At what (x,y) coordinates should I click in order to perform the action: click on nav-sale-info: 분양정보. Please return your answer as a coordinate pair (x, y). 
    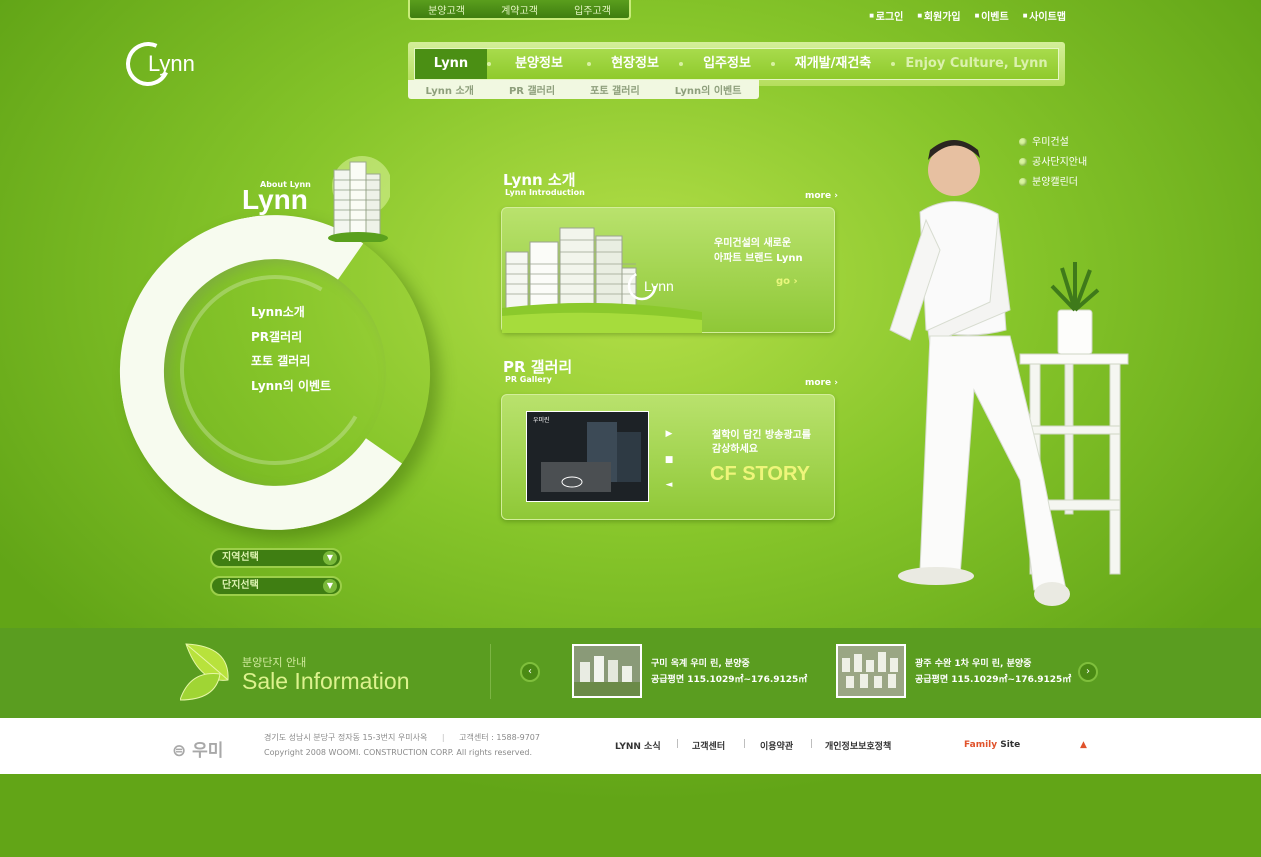
    Looking at the image, I should click on (539, 64).